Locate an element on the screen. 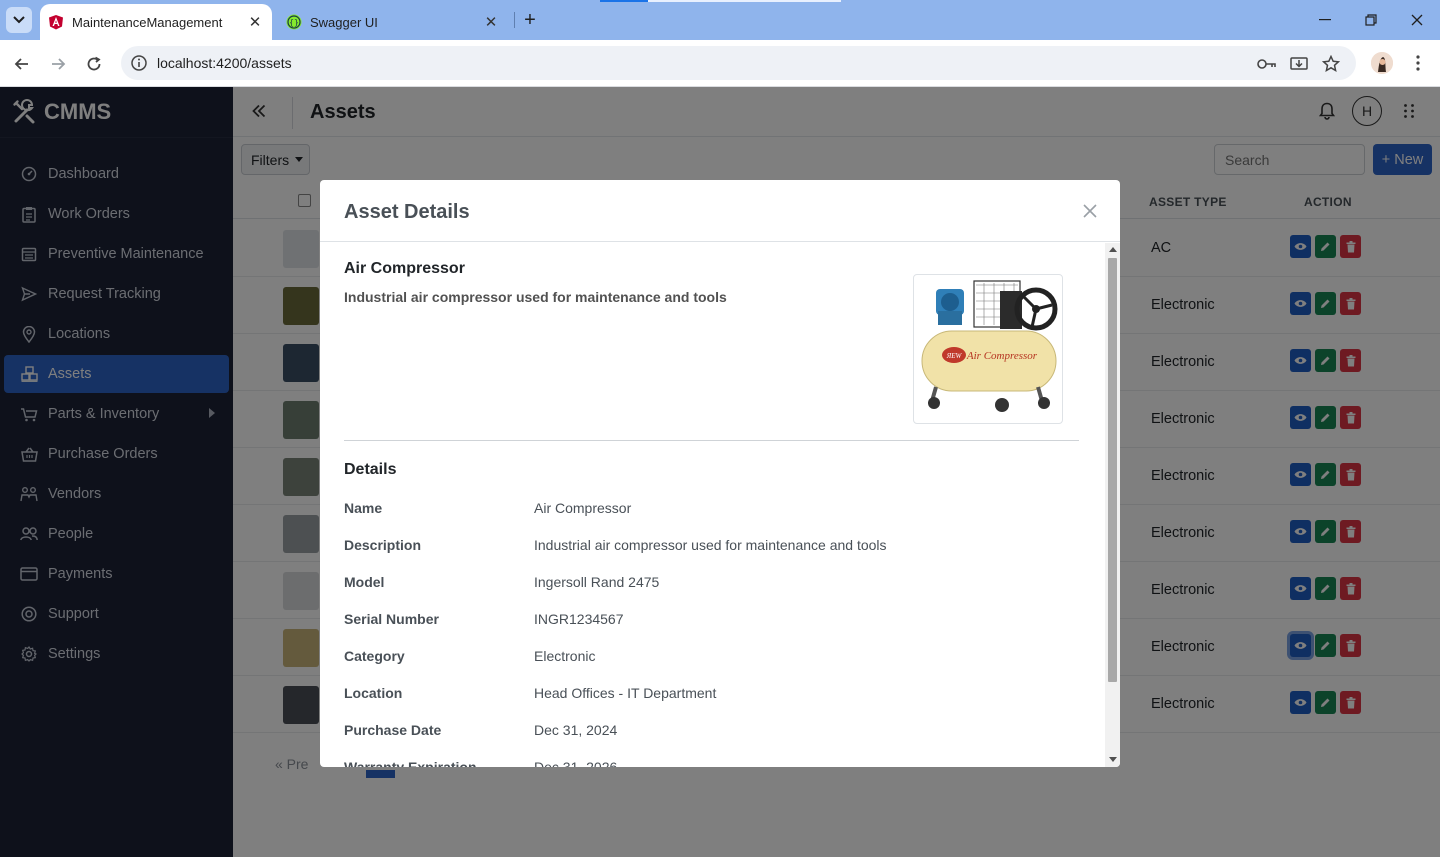 The width and height of the screenshot is (1440, 857). tab-swagger-ui: {} Swagger UI ✕ is located at coordinates (393, 22).